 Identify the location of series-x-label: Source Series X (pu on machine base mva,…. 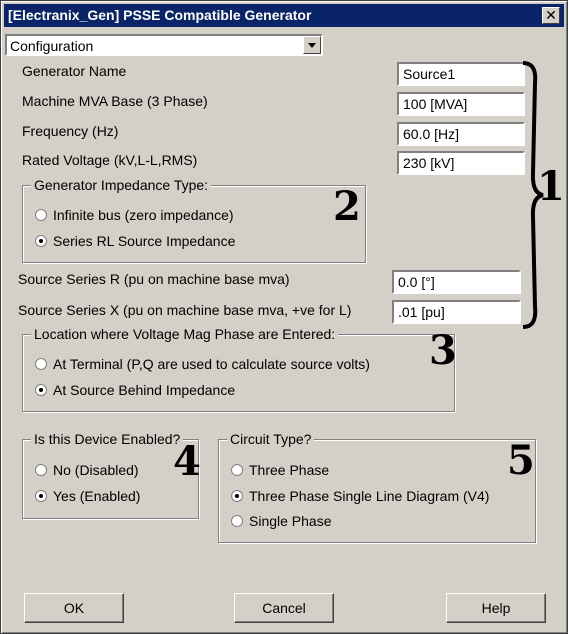
(185, 310).